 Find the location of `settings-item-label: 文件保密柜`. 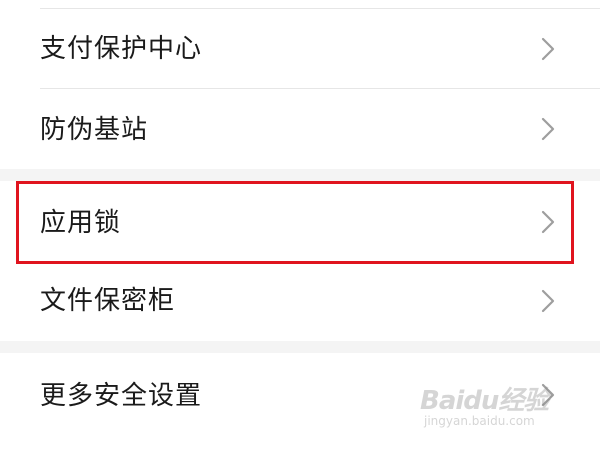

settings-item-label: 文件保密柜 is located at coordinates (108, 301).